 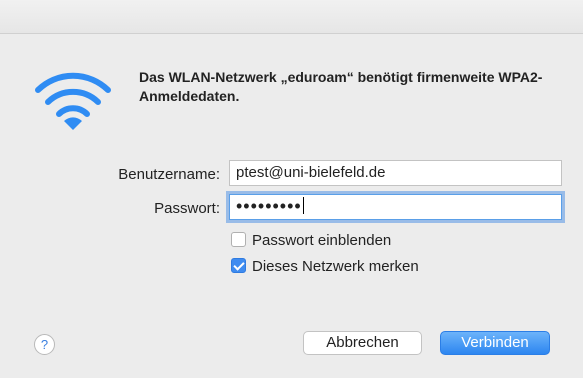 I want to click on connect-button: Verbinden, so click(x=495, y=343).